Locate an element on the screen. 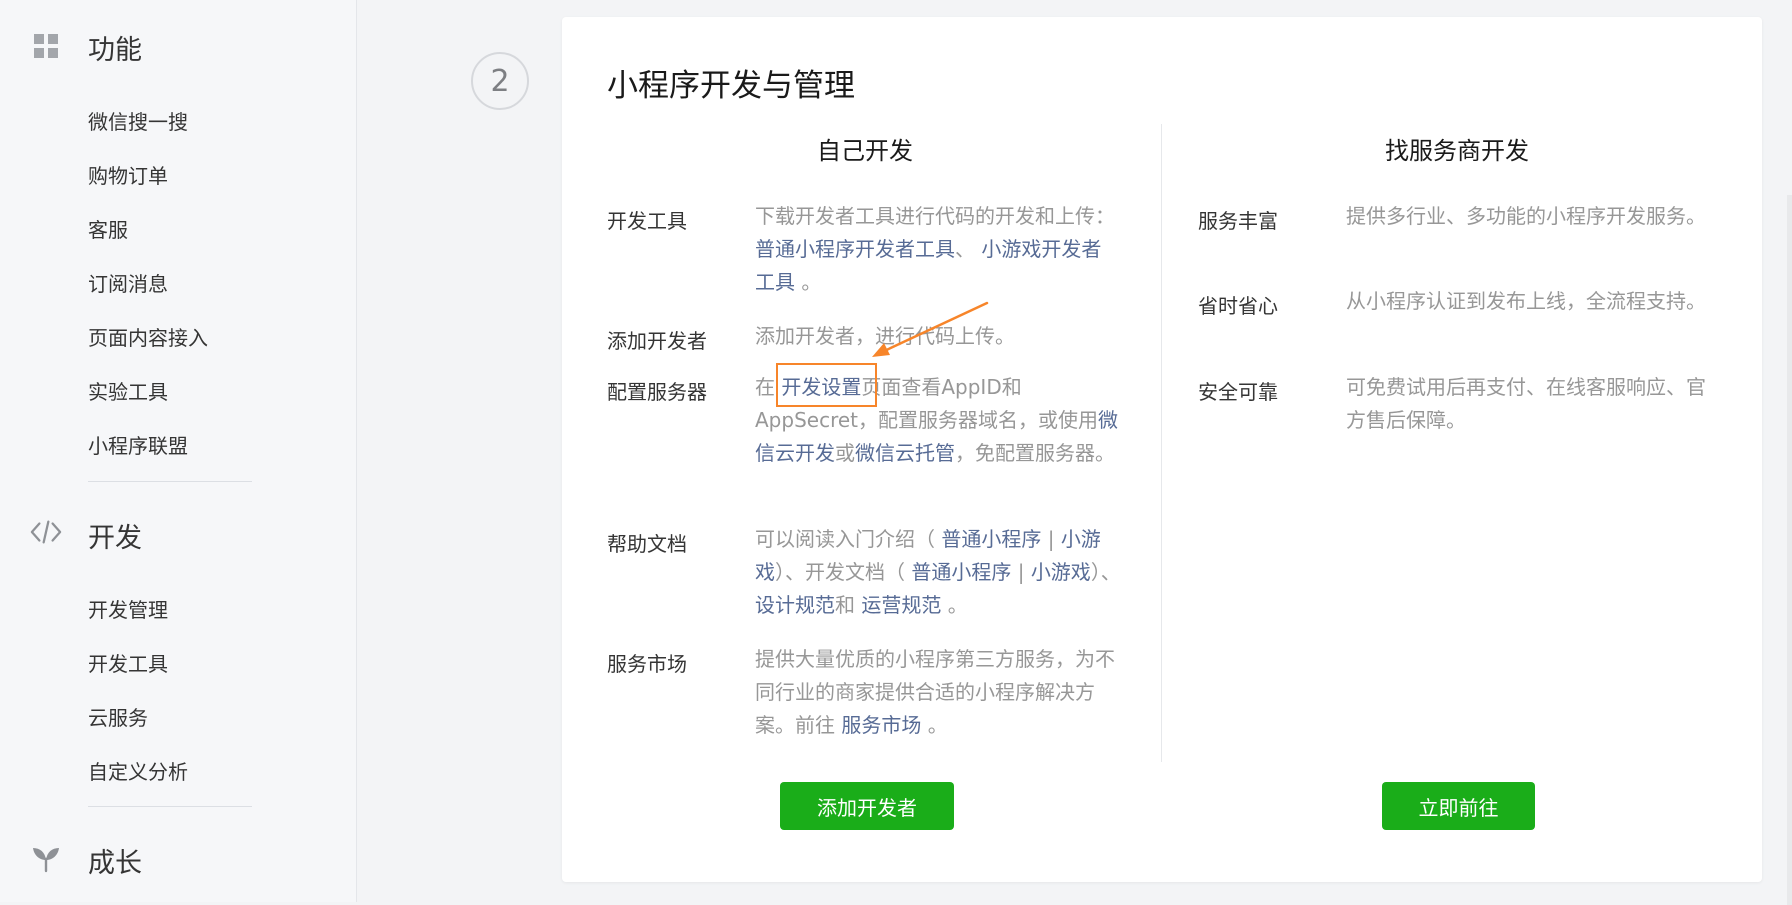 The height and width of the screenshot is (905, 1792). row-desc-secure: 可免费试用后再支付、在线客服响应、官方售后保障。 is located at coordinates (1526, 403).